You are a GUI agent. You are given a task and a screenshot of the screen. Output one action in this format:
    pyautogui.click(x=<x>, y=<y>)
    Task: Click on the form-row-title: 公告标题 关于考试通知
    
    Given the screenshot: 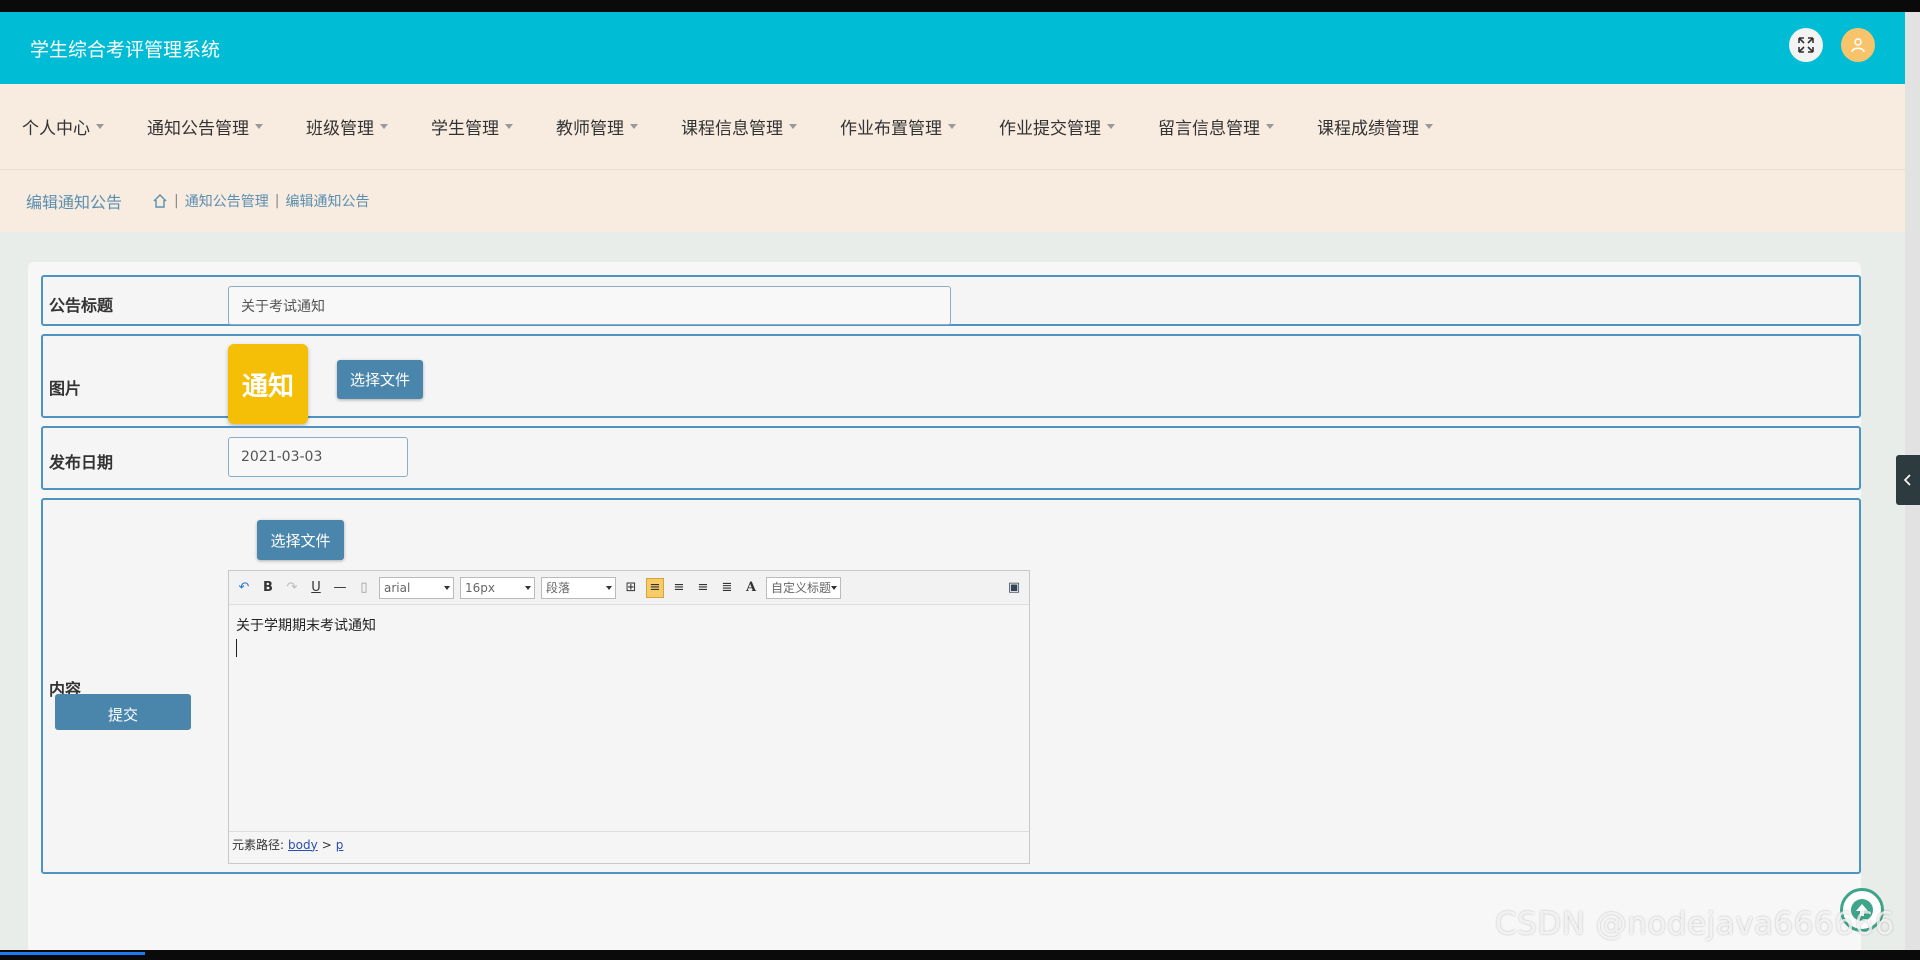 What is the action you would take?
    pyautogui.click(x=951, y=300)
    